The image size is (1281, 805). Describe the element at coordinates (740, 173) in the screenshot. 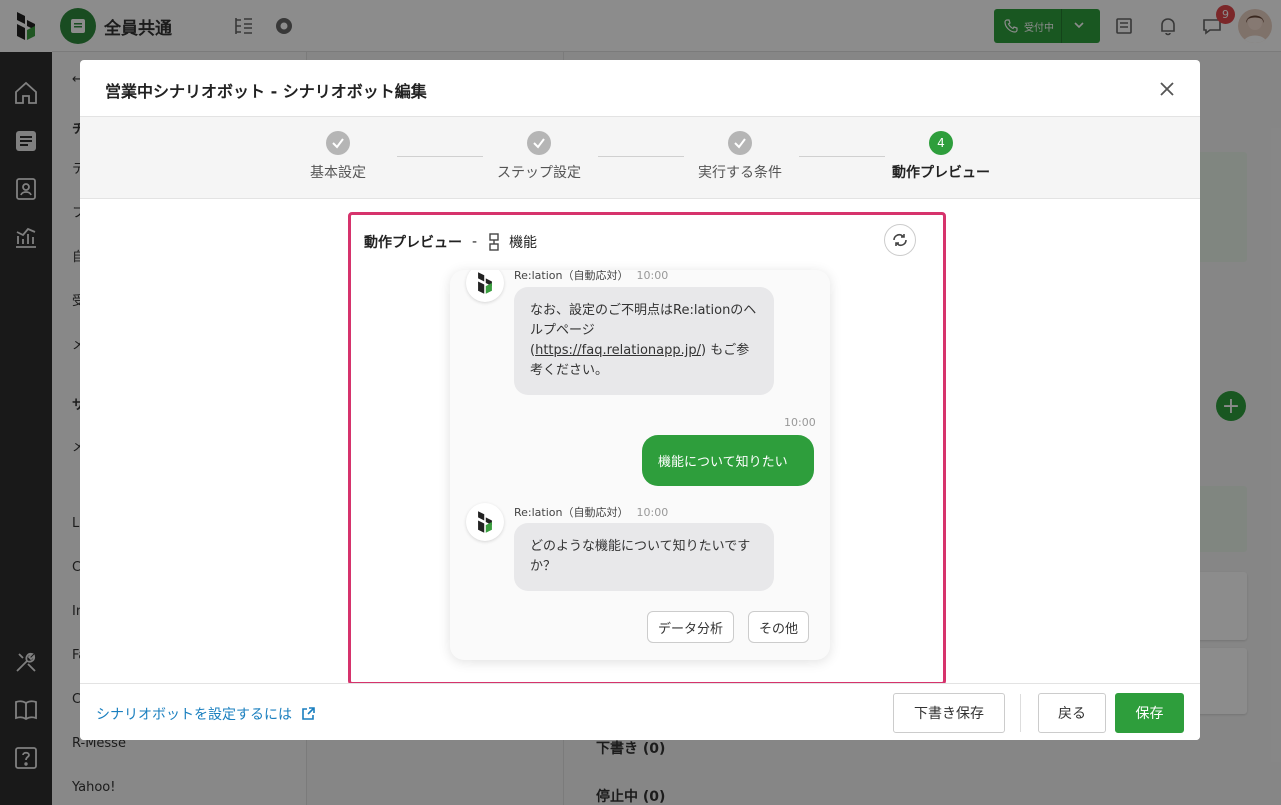

I see `step-label: 実行する条件` at that location.